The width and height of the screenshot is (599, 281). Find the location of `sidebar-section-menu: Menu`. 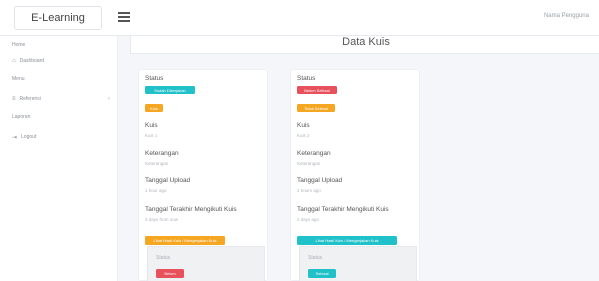

sidebar-section-menu: Menu is located at coordinates (18, 79).